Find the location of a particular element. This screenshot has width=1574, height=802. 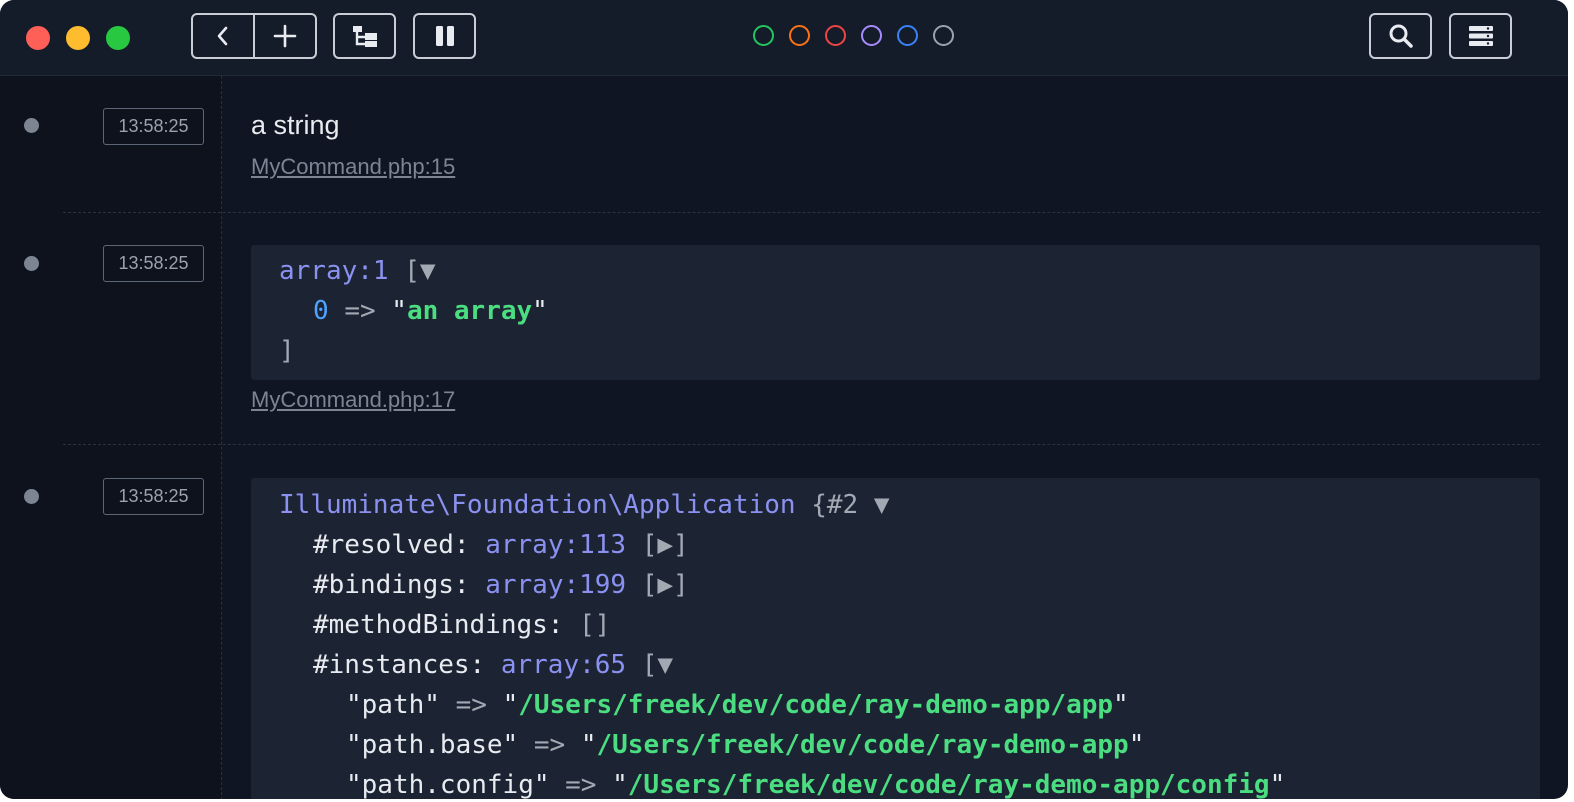

expand-toggle: ▼ is located at coordinates (882, 505).